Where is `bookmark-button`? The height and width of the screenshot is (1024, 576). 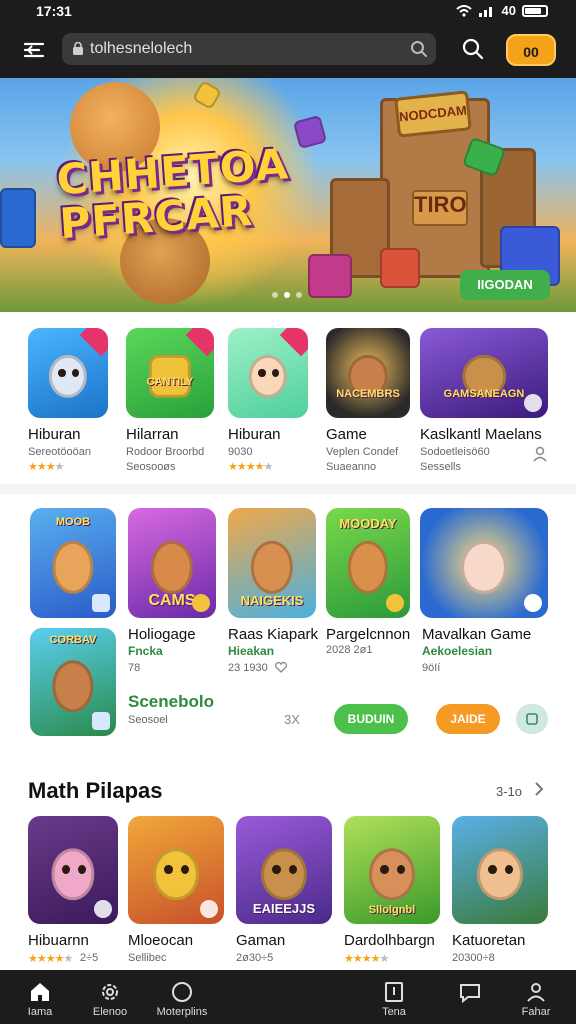 bookmark-button is located at coordinates (532, 719).